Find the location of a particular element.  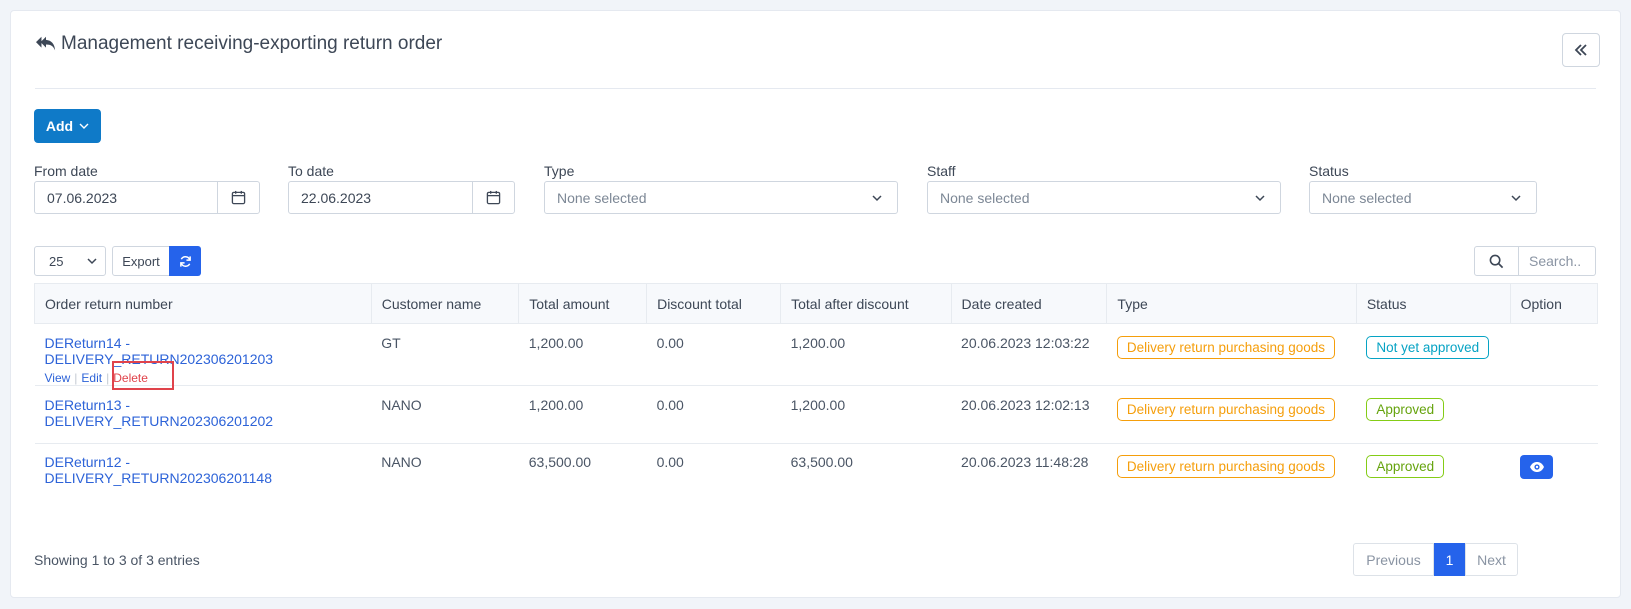

reply-all-icon is located at coordinates (46, 43).